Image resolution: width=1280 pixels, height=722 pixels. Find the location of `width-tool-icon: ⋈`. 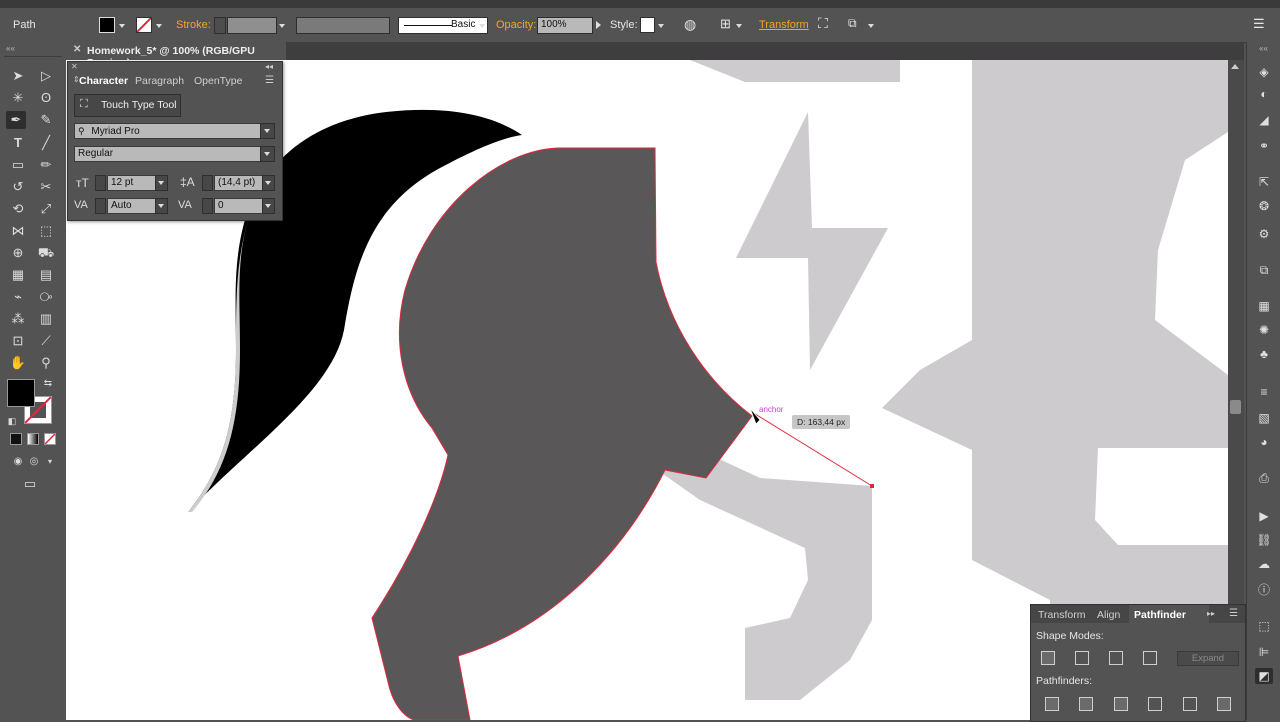

width-tool-icon: ⋈ is located at coordinates (18, 231).